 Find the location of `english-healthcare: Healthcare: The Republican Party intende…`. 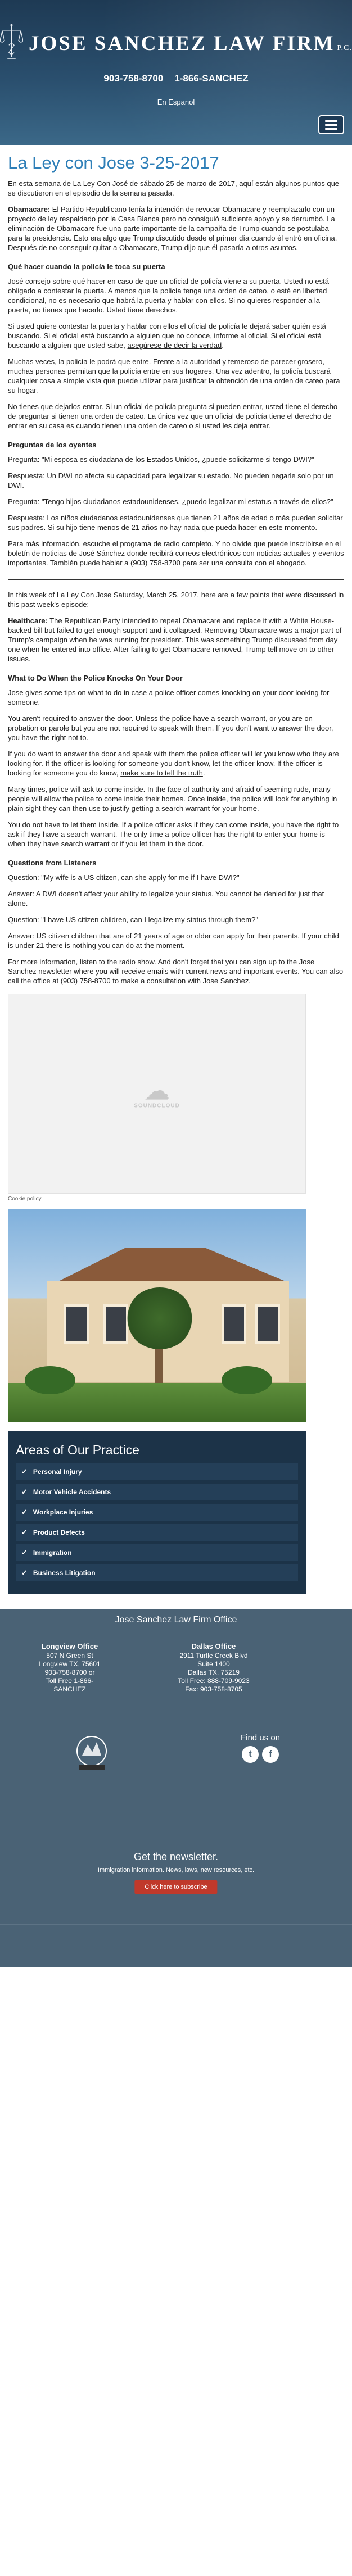

english-healthcare: Healthcare: The Republican Party intende… is located at coordinates (176, 640).